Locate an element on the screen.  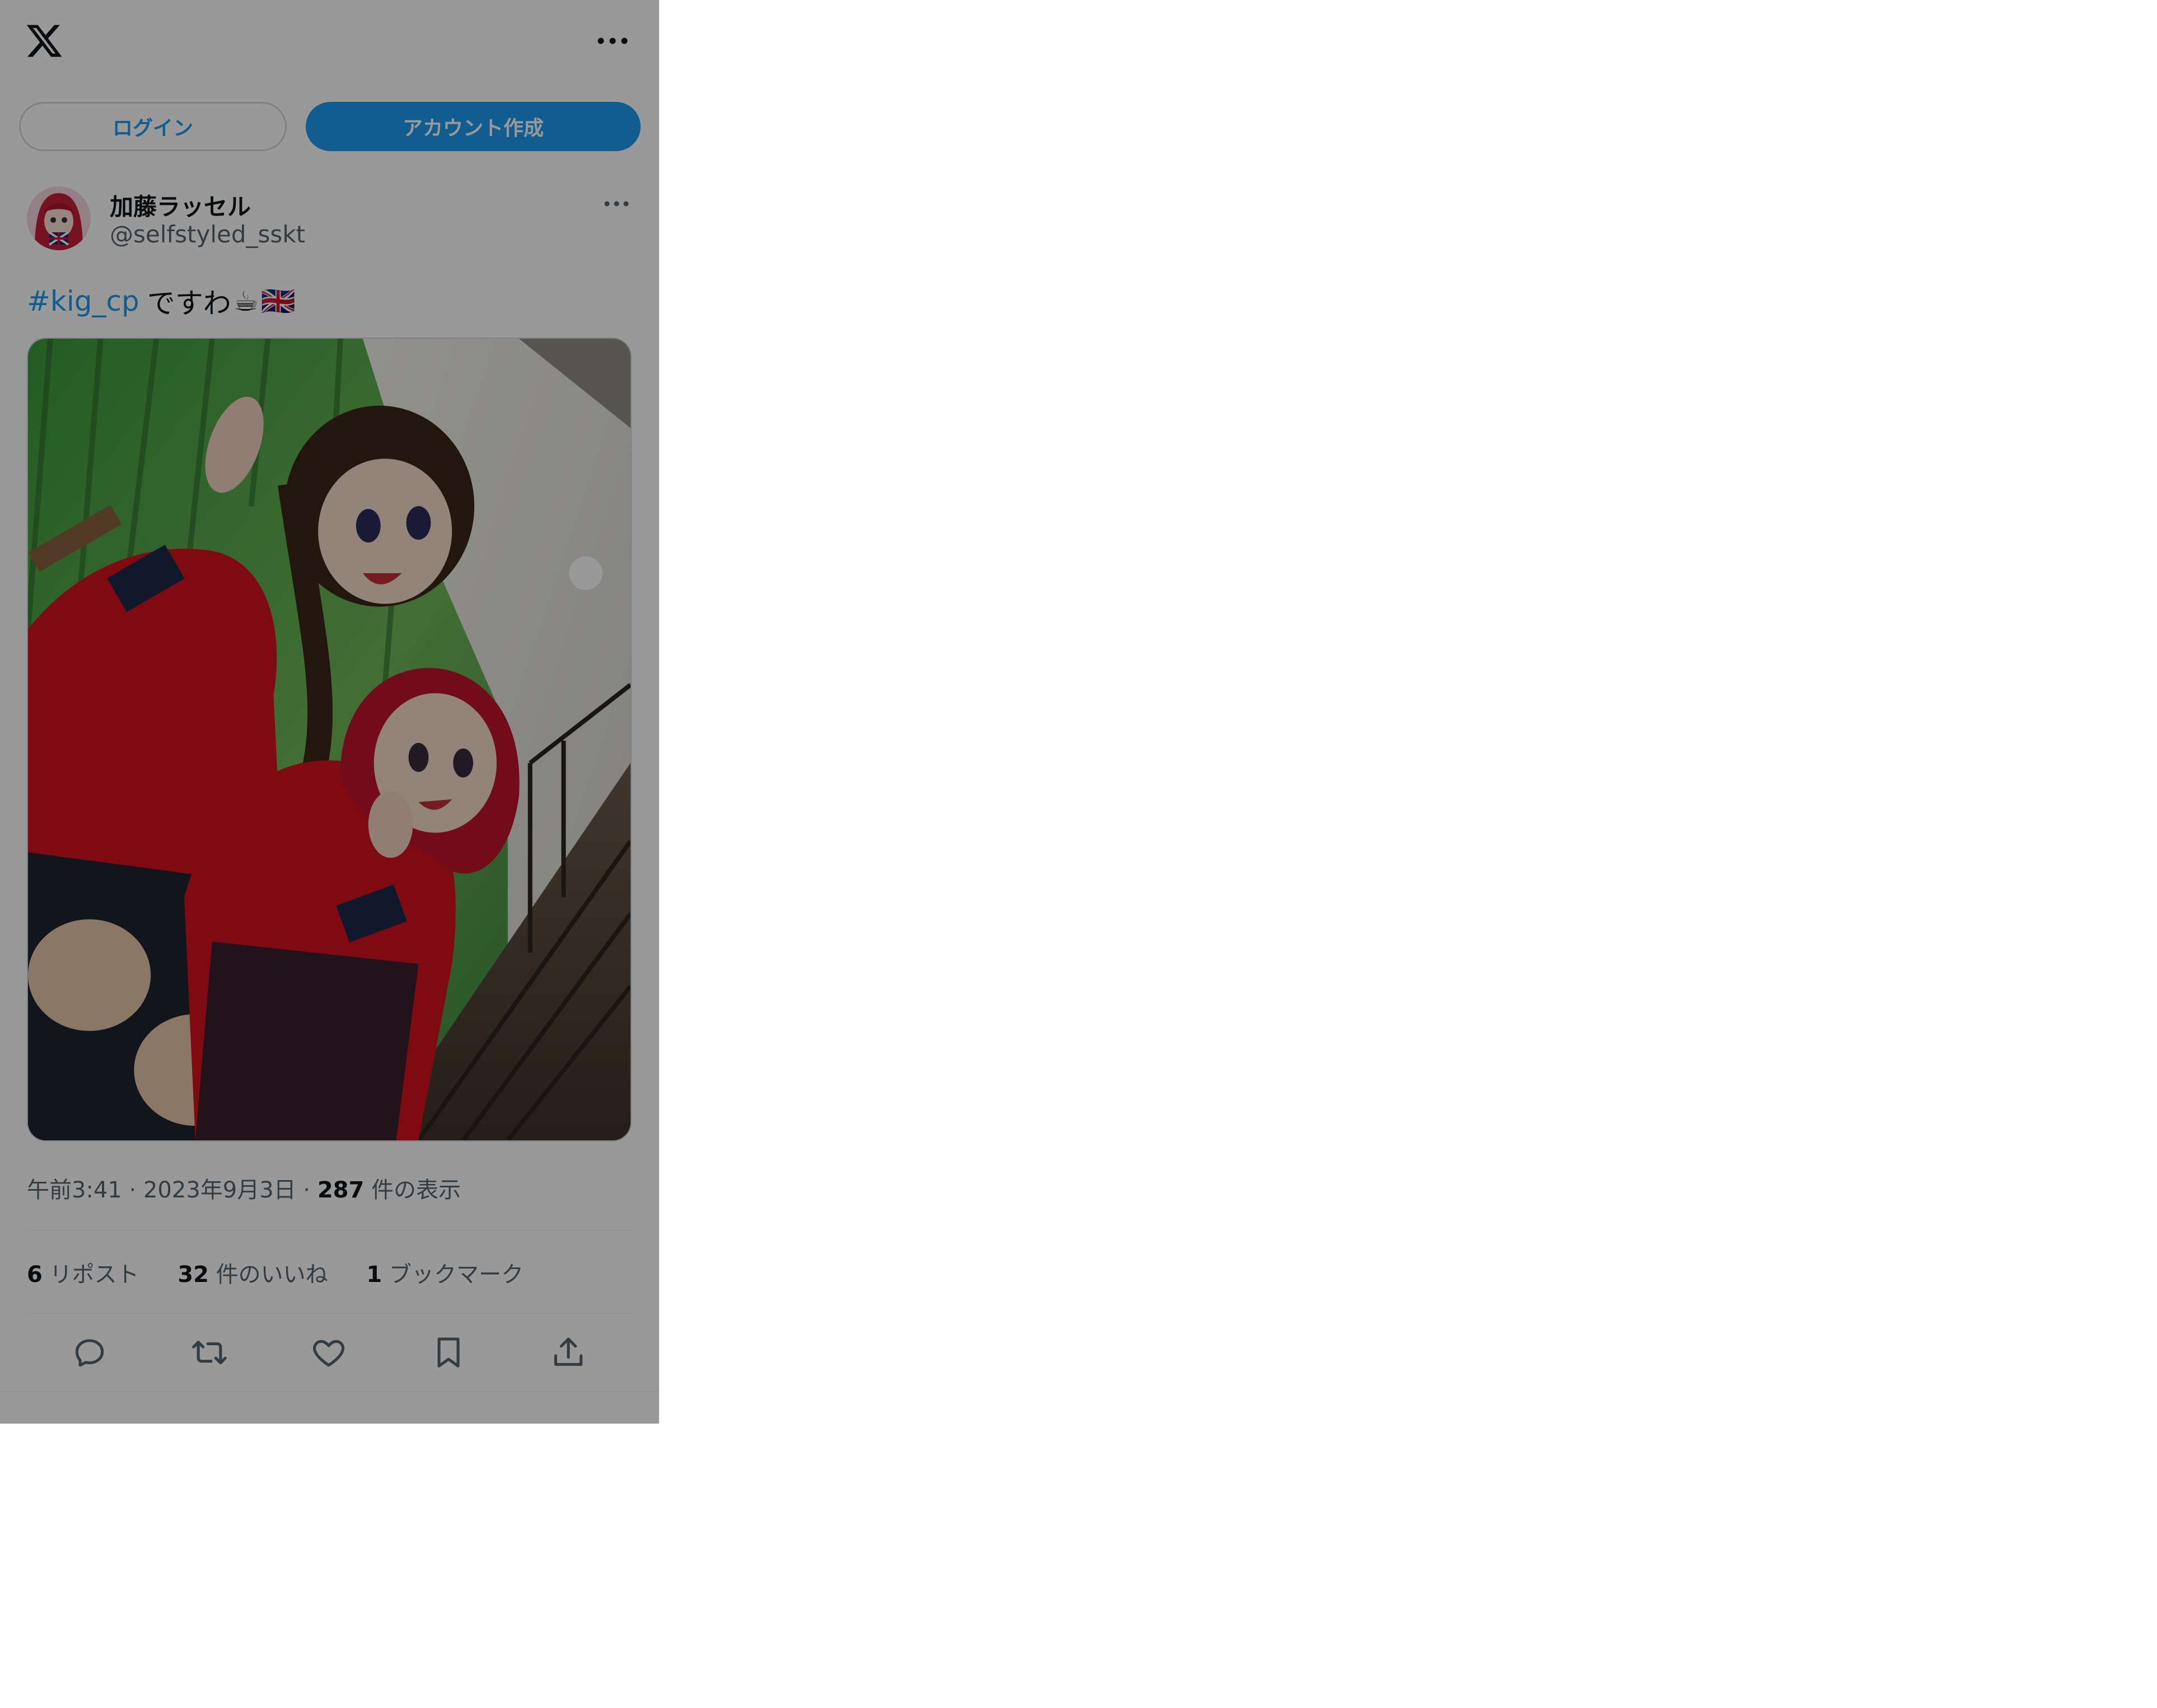
more-icon is located at coordinates (612, 41).